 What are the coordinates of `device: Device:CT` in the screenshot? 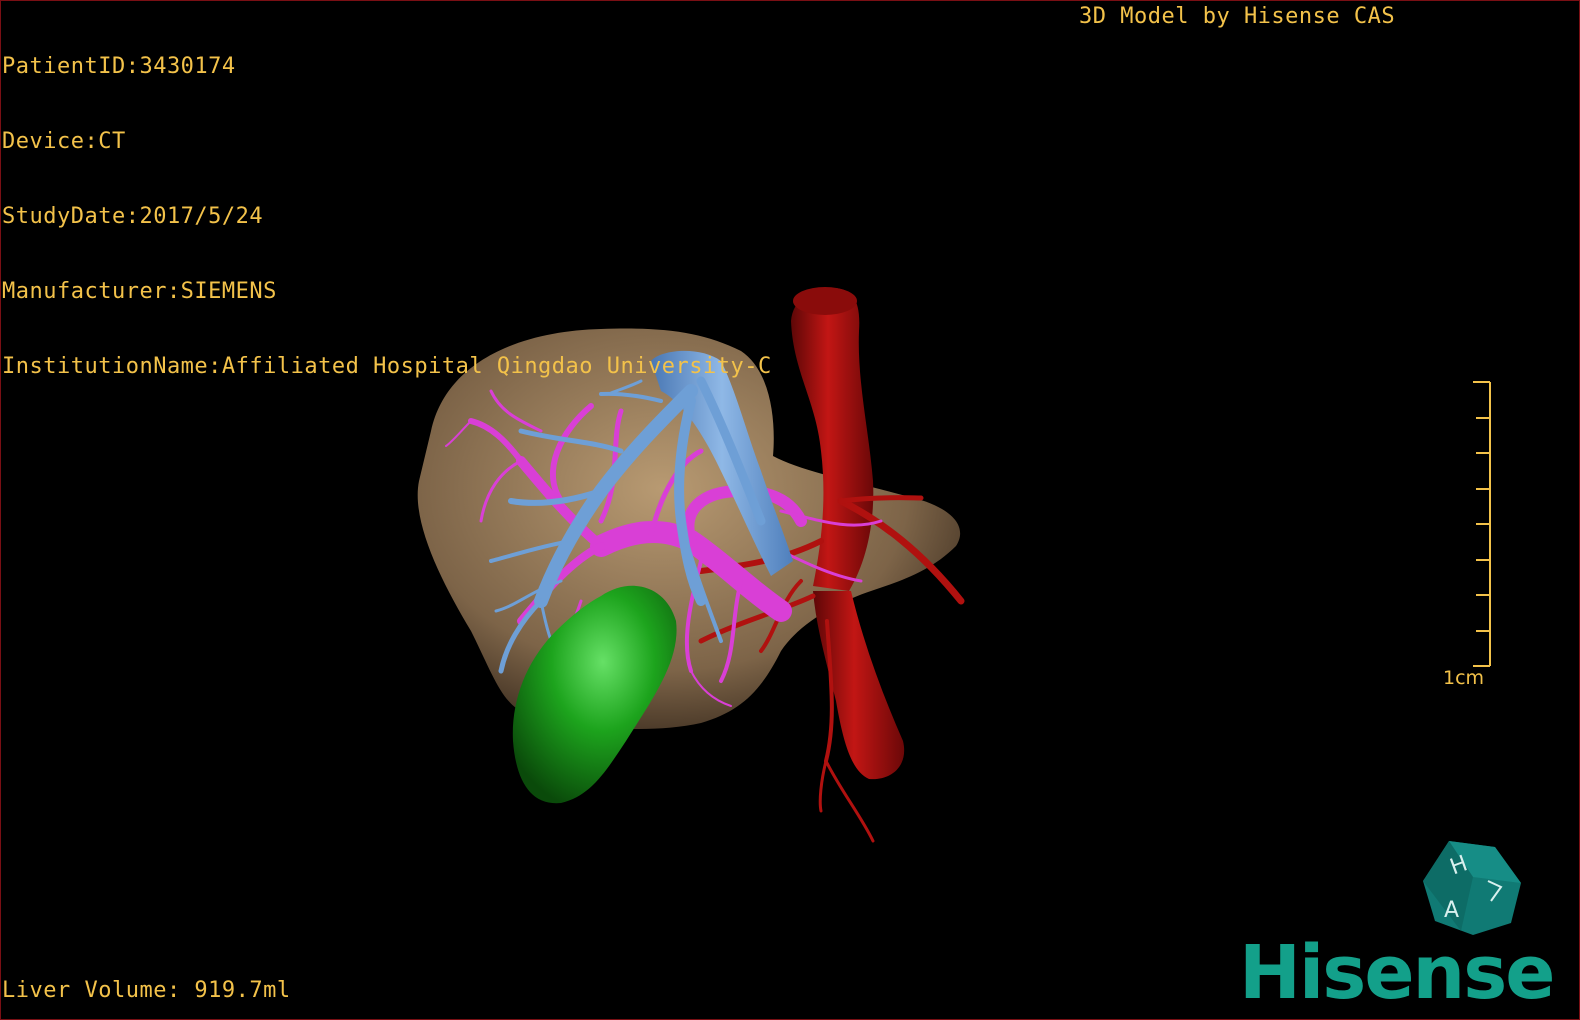 It's located at (64, 141).